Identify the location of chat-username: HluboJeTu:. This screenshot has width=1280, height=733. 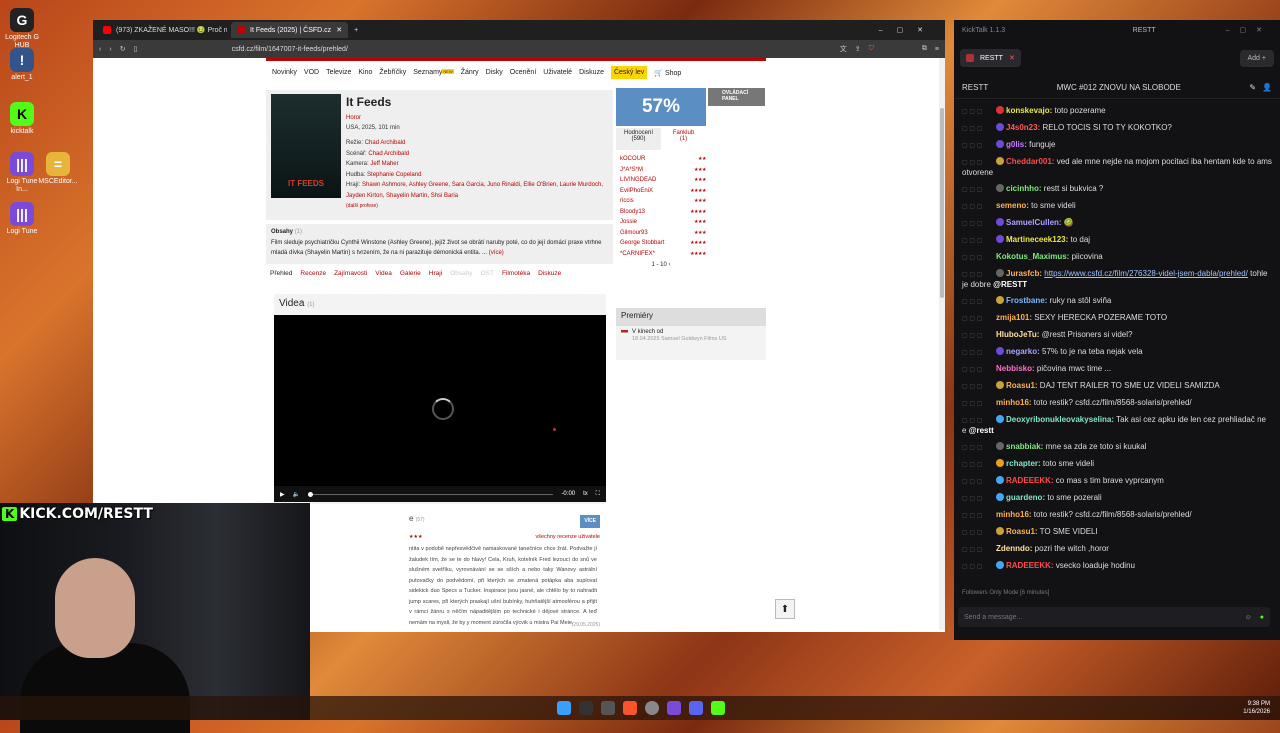
(1017, 334).